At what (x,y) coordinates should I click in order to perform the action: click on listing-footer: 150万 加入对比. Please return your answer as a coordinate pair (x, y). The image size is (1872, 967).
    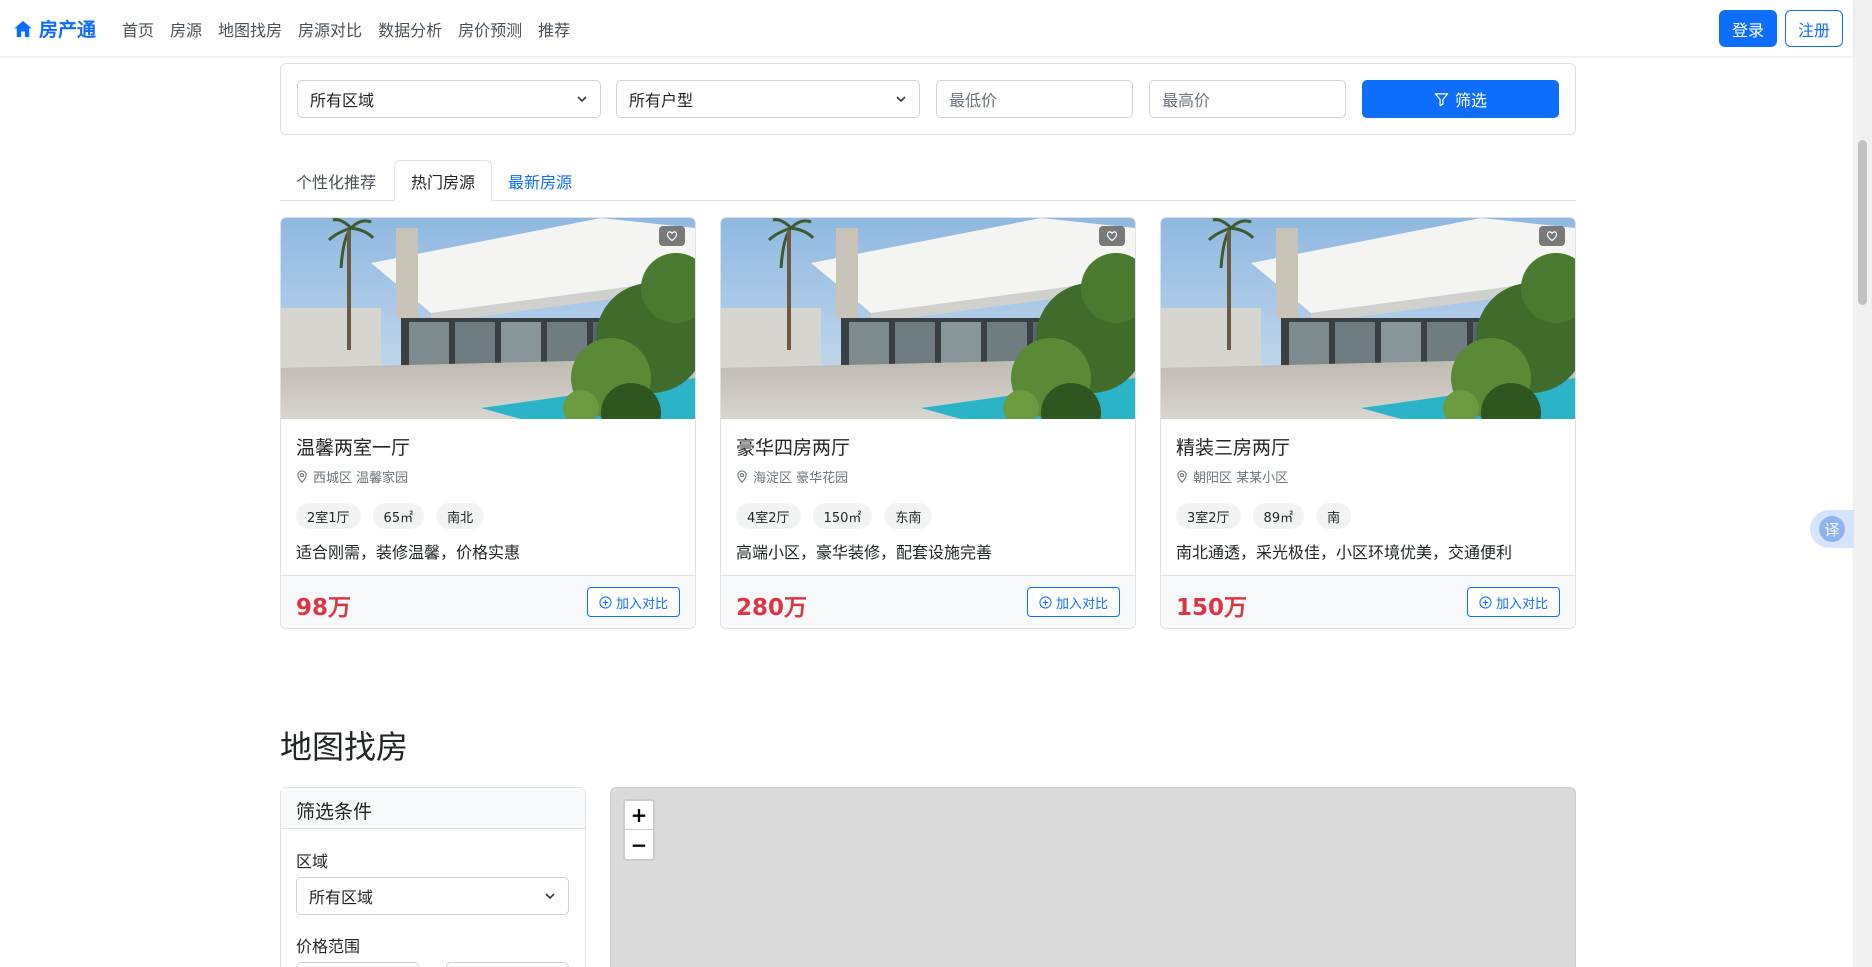
    Looking at the image, I should click on (1368, 601).